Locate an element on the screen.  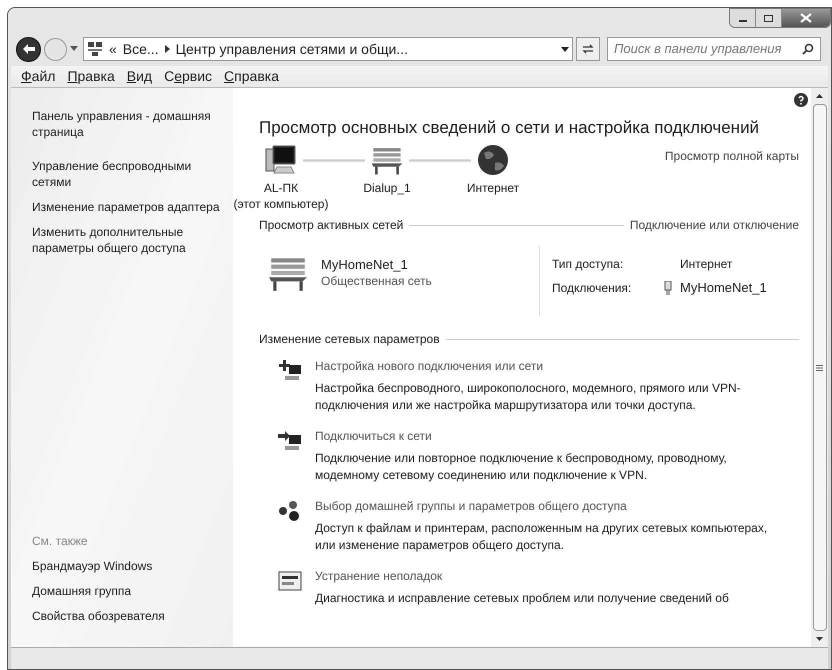
grip-icon is located at coordinates (819, 367).